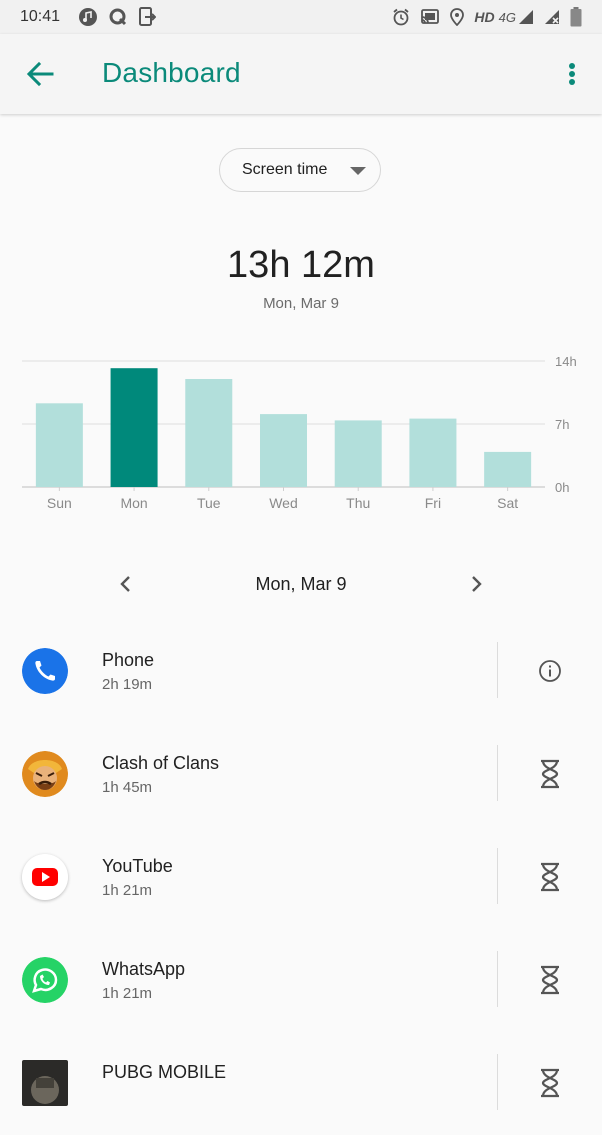 Image resolution: width=602 pixels, height=1135 pixels. I want to click on total-screen-time: 13h 12m, so click(301, 265).